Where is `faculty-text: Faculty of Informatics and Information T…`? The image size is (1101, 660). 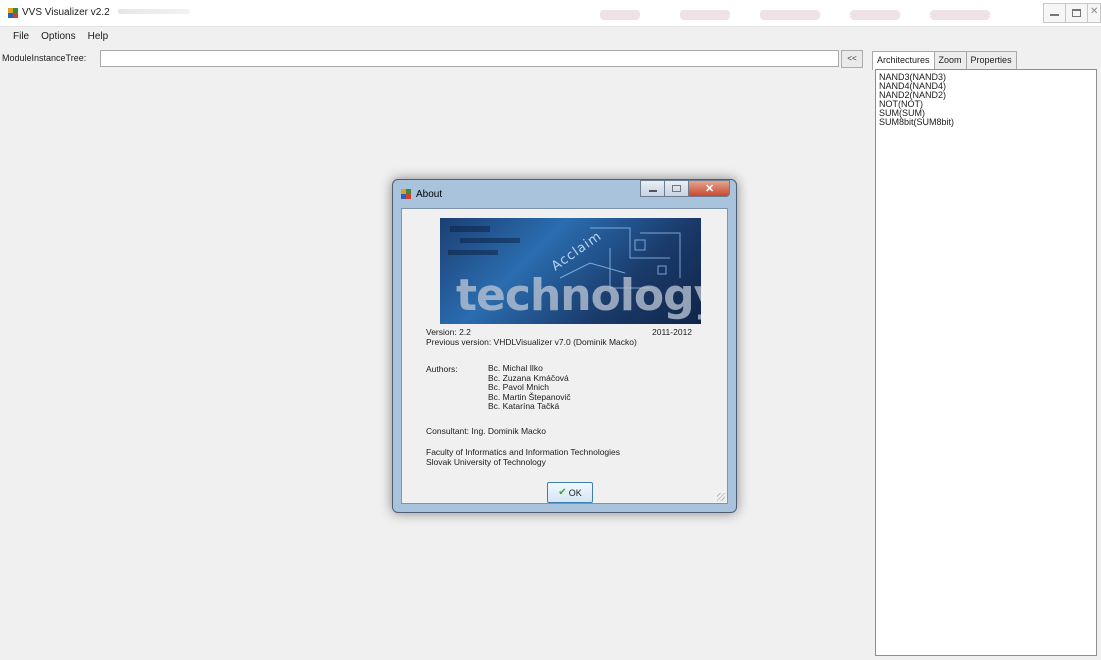
faculty-text: Faculty of Informatics and Information T… is located at coordinates (523, 452).